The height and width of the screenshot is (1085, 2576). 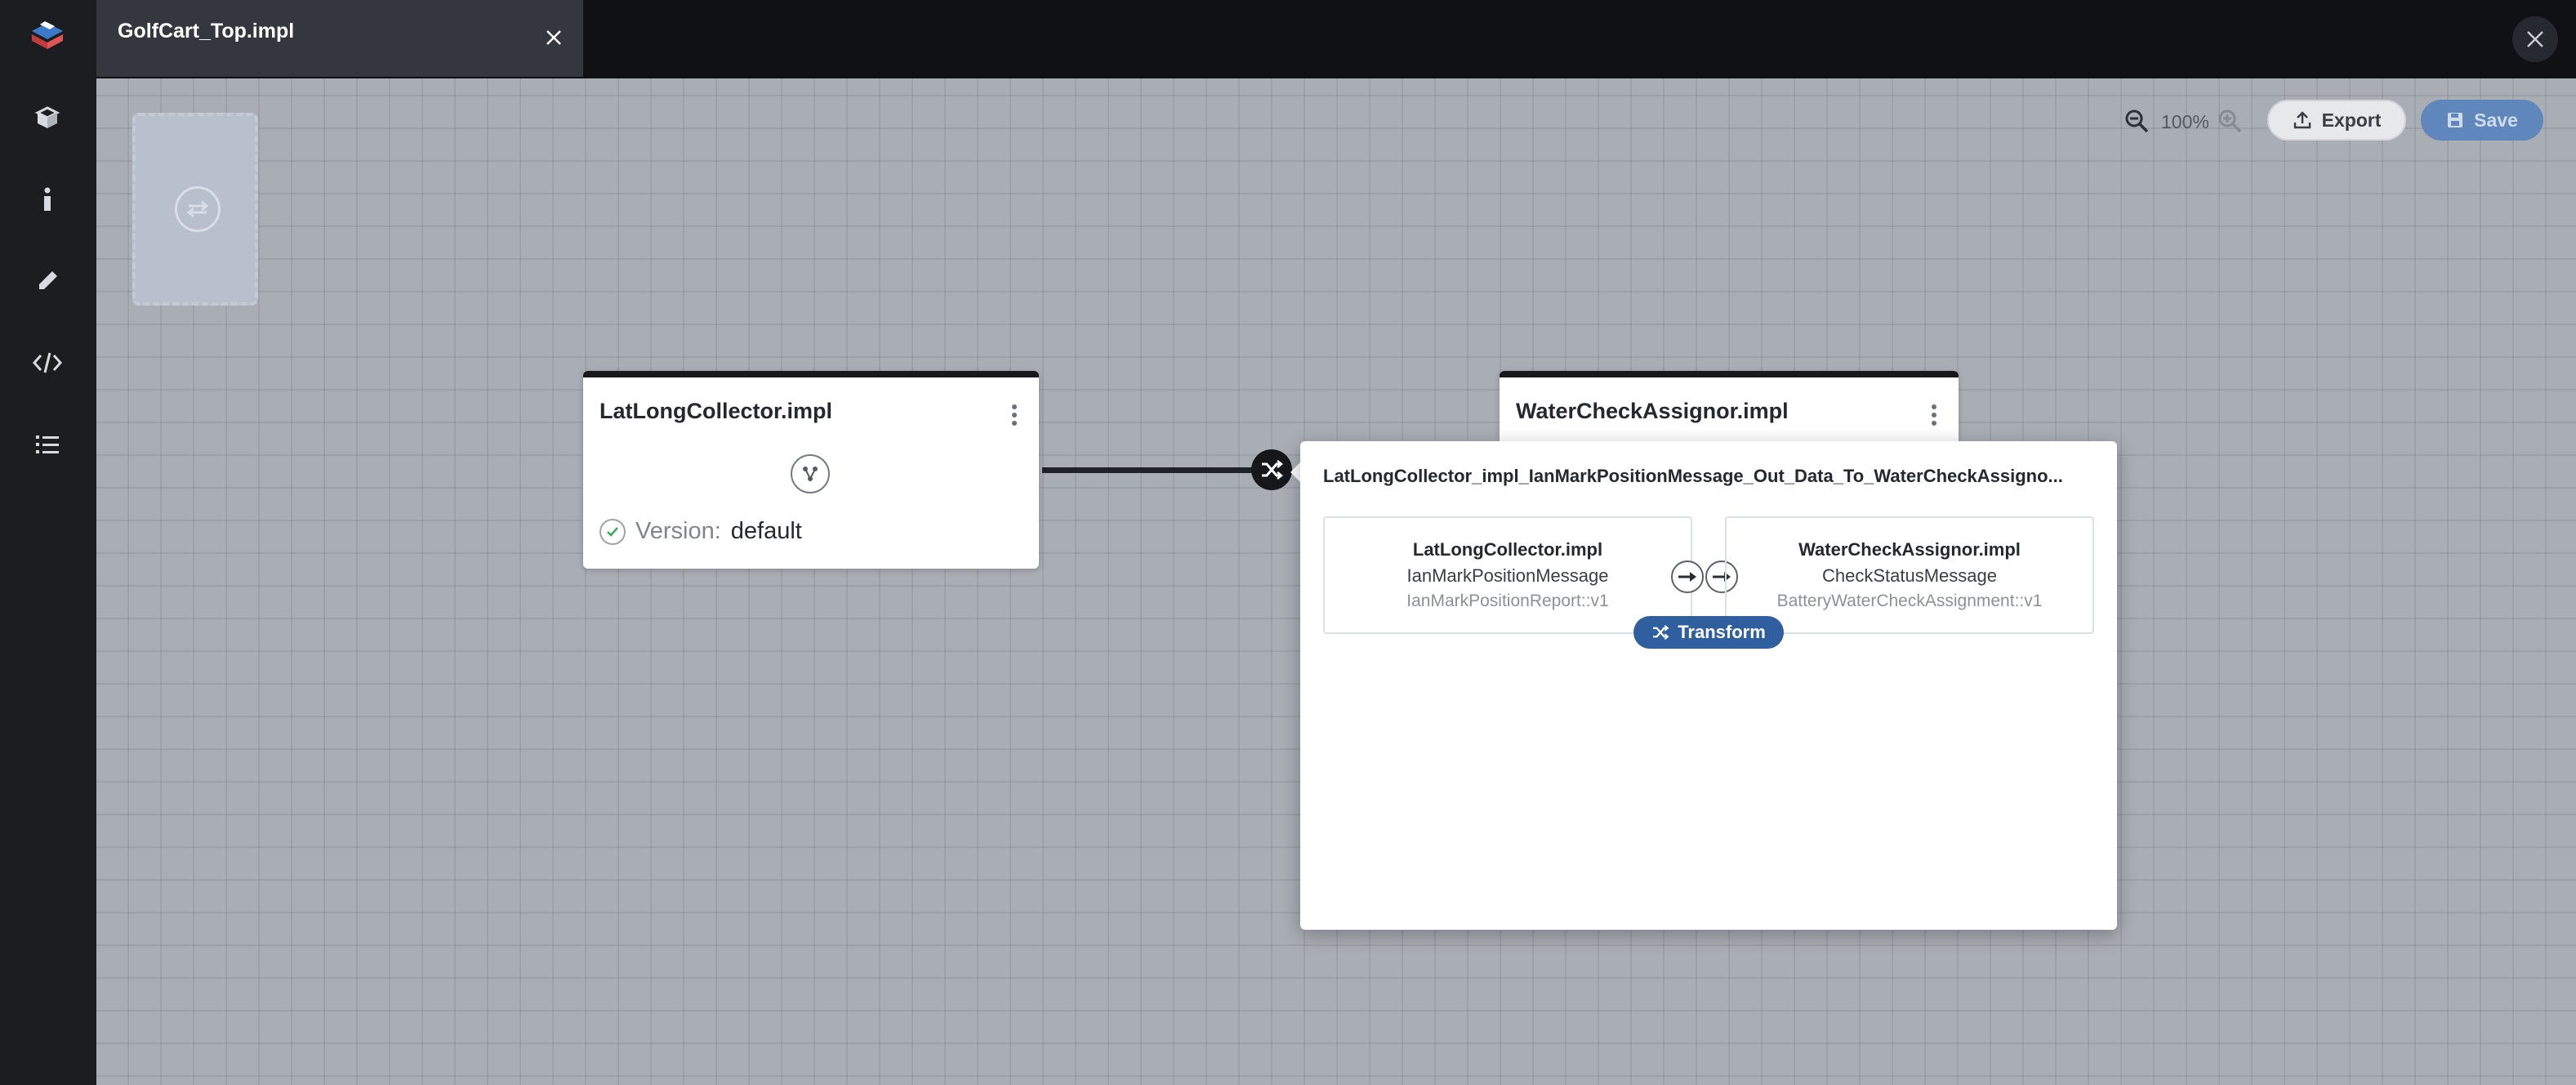 I want to click on version-value: default, so click(x=766, y=531).